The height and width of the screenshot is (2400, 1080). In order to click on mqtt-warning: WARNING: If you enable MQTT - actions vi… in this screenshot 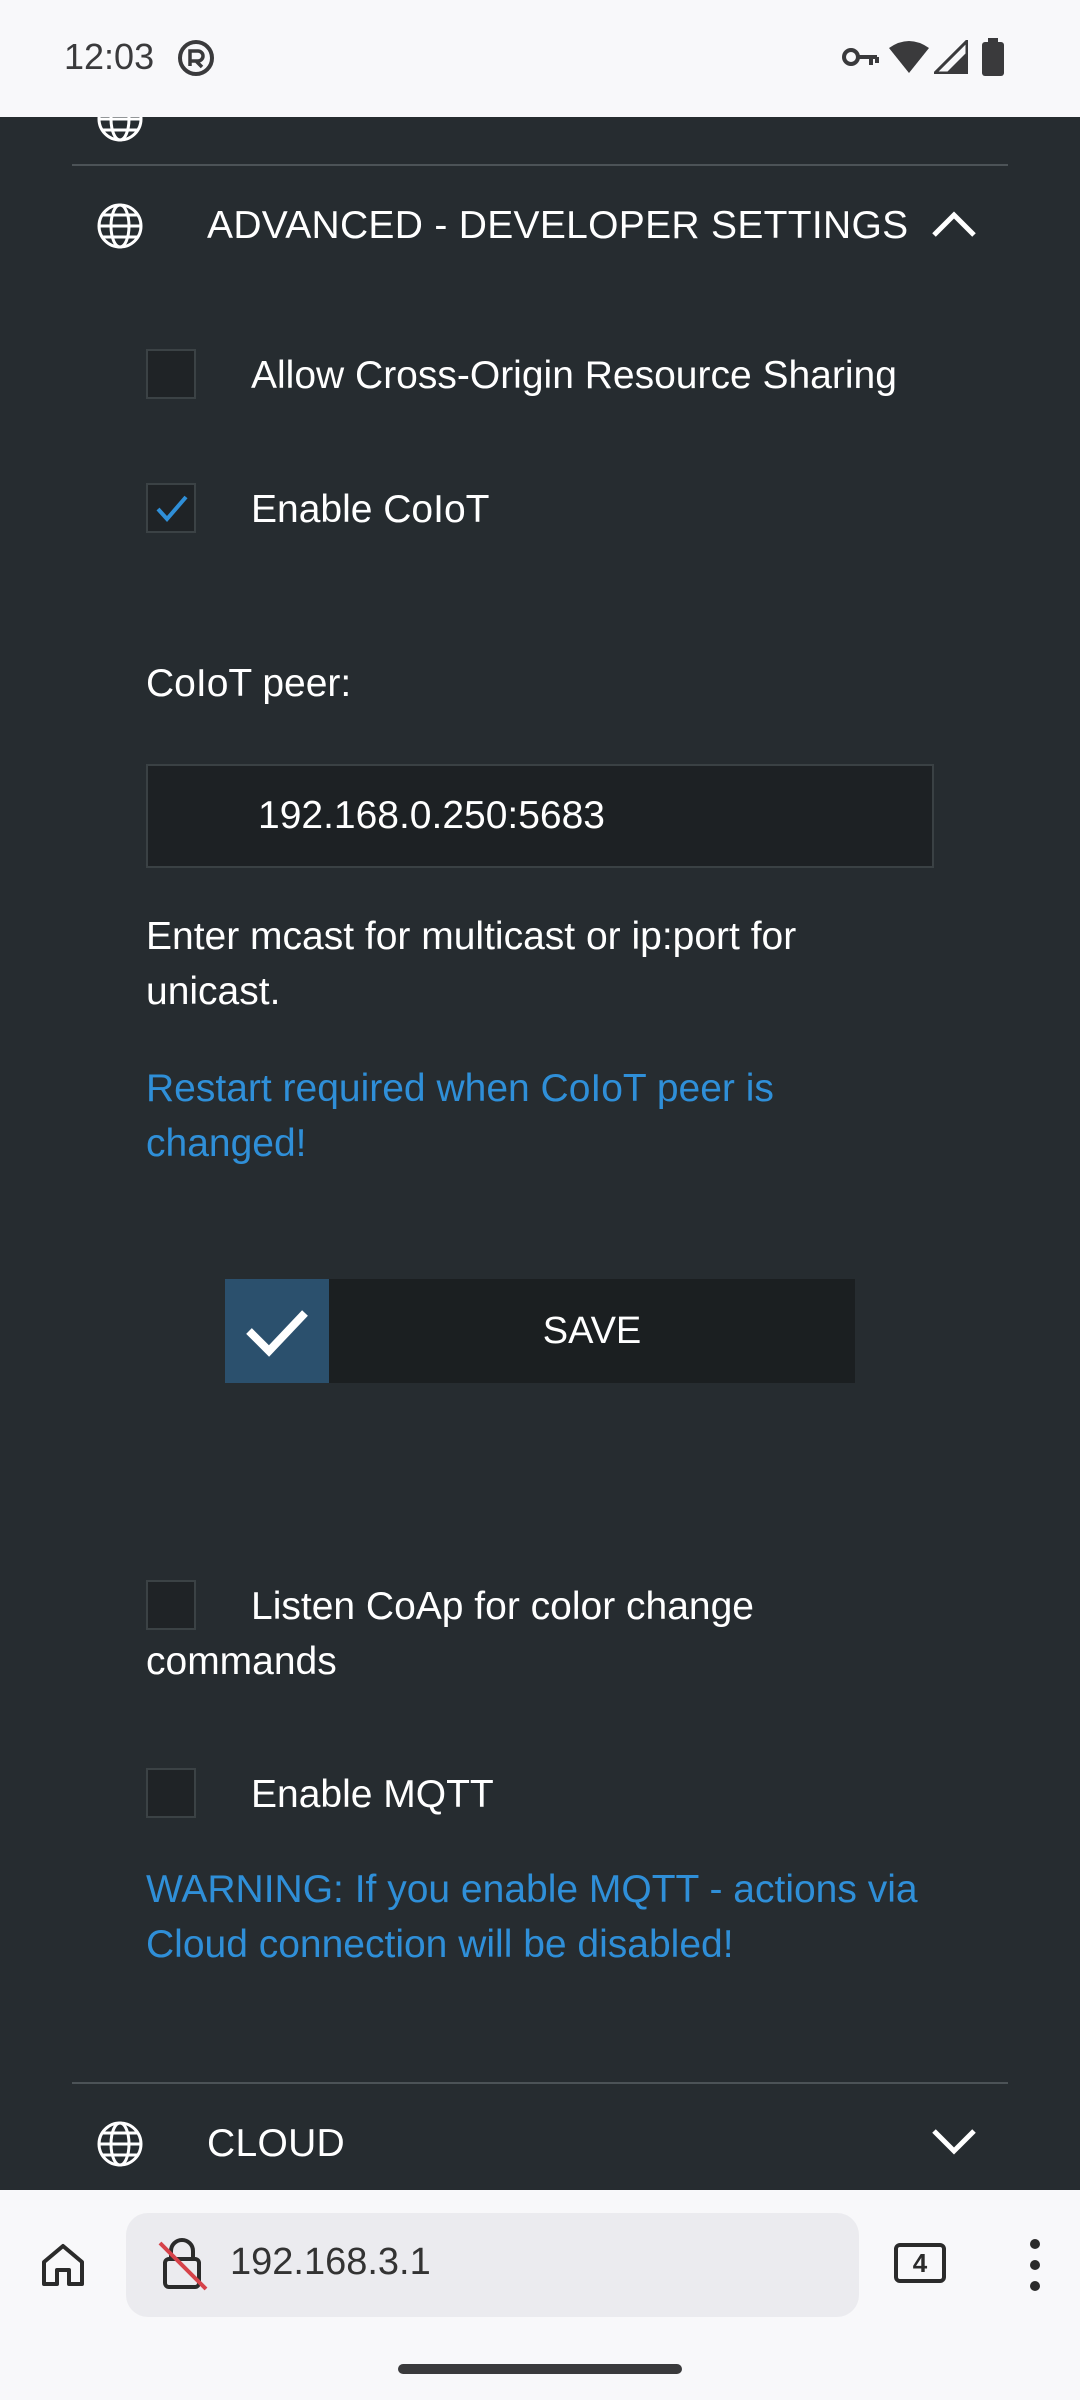, I will do `click(532, 1917)`.